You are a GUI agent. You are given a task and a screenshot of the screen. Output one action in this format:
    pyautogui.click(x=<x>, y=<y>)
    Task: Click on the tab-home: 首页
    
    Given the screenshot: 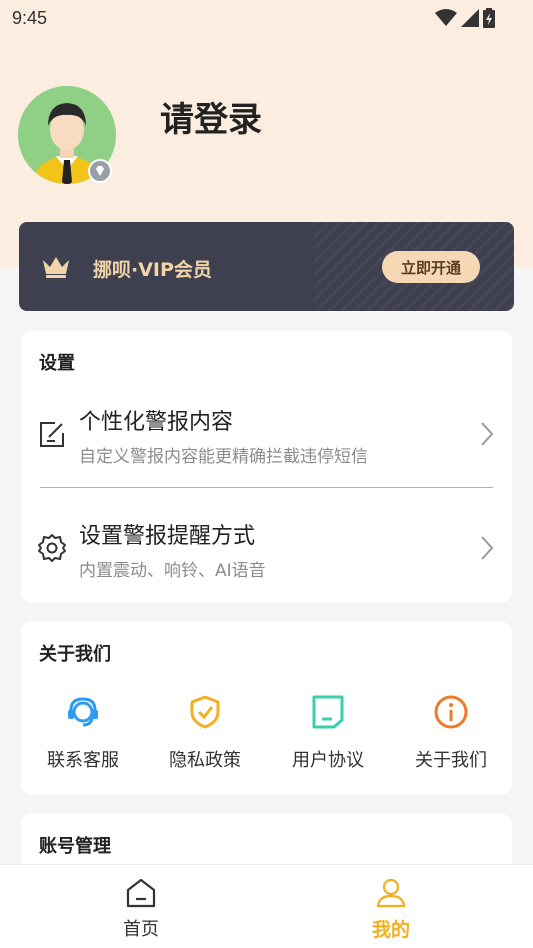 What is the action you would take?
    pyautogui.click(x=141, y=906)
    